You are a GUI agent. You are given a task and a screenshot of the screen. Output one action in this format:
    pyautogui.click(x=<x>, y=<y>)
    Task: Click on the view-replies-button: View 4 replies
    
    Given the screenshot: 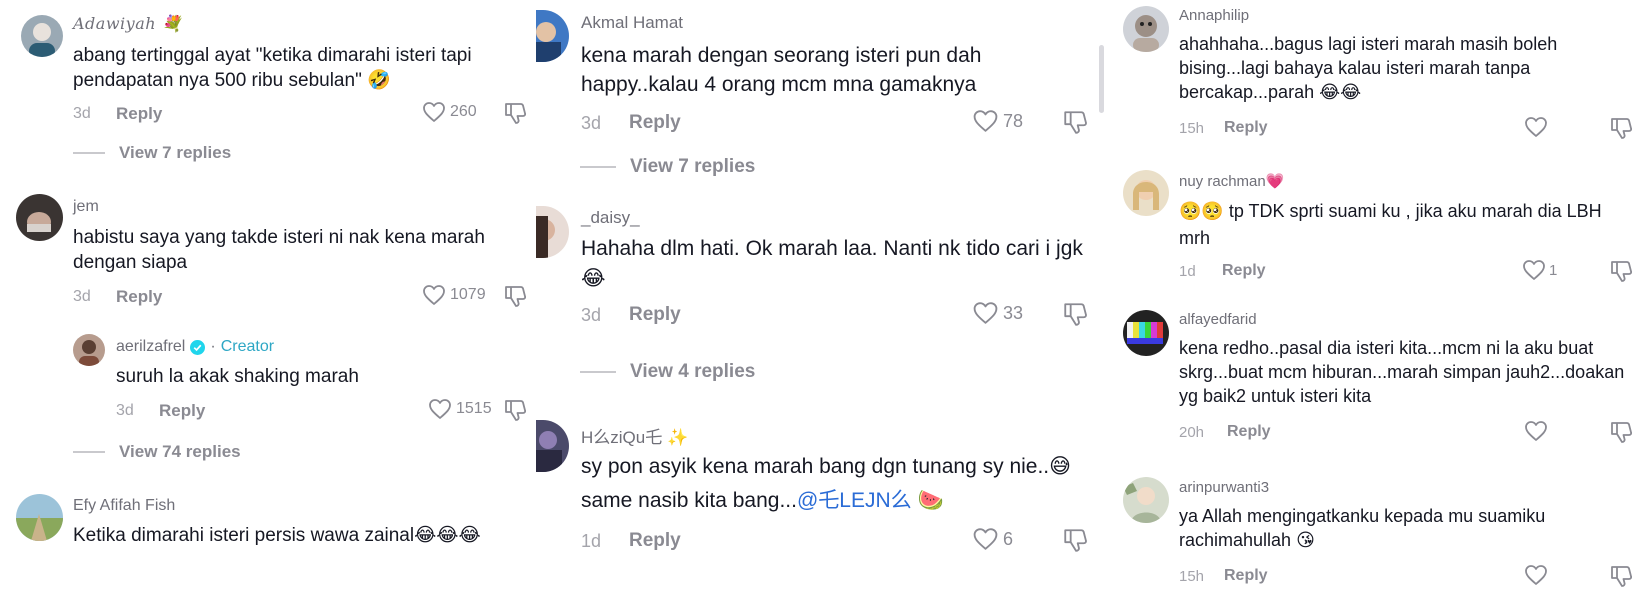 What is the action you would take?
    pyautogui.click(x=667, y=372)
    